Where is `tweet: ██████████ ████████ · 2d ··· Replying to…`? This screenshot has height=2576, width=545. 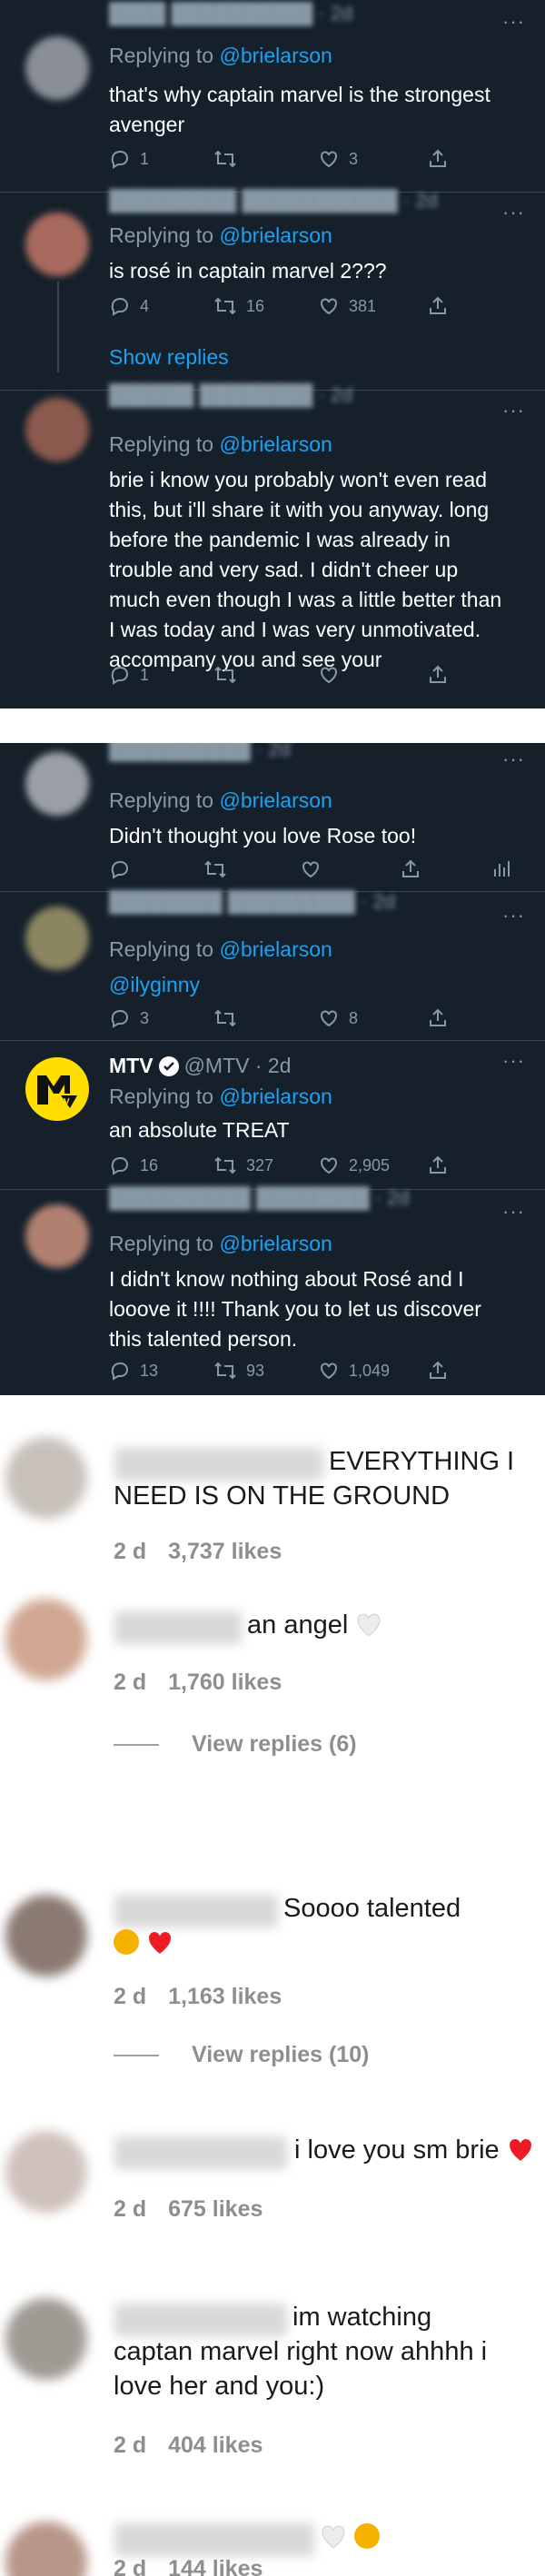
tweet: ██████████ ████████ · 2d ··· Replying to… is located at coordinates (272, 1290).